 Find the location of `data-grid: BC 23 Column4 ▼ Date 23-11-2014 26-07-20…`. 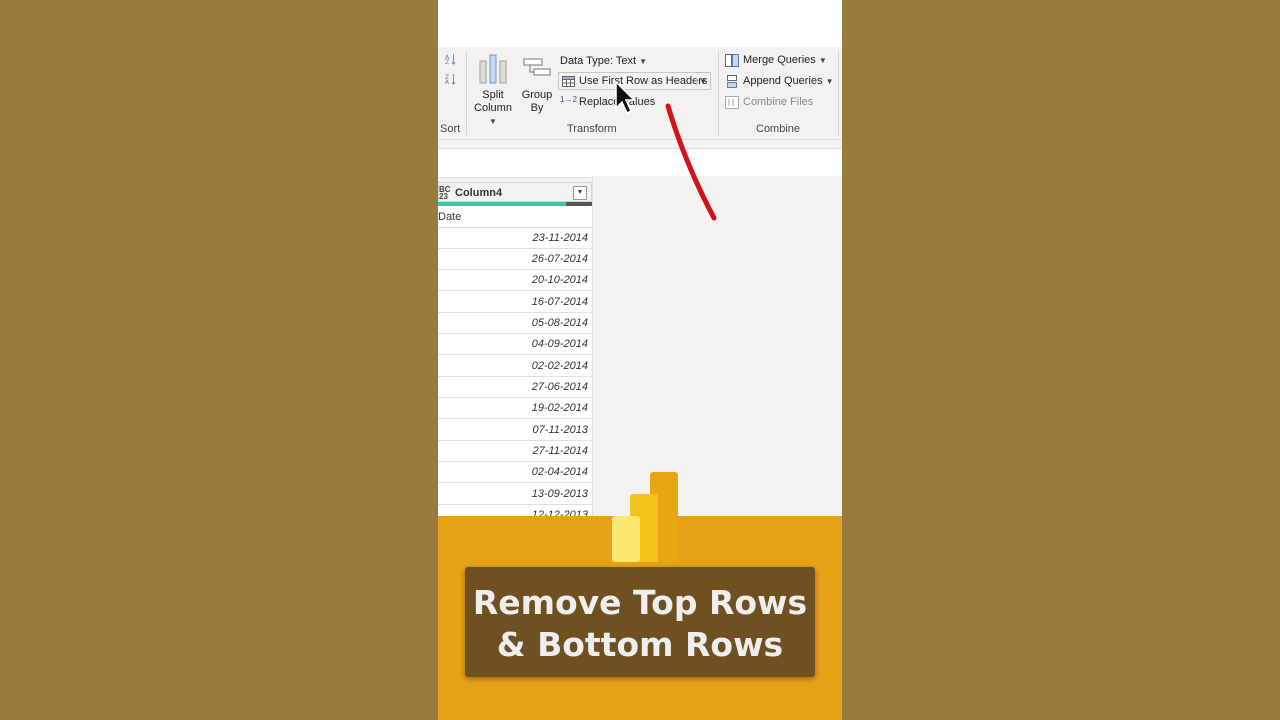

data-grid: BC 23 Column4 ▼ Date 23-11-2014 26-07-20… is located at coordinates (515, 354).